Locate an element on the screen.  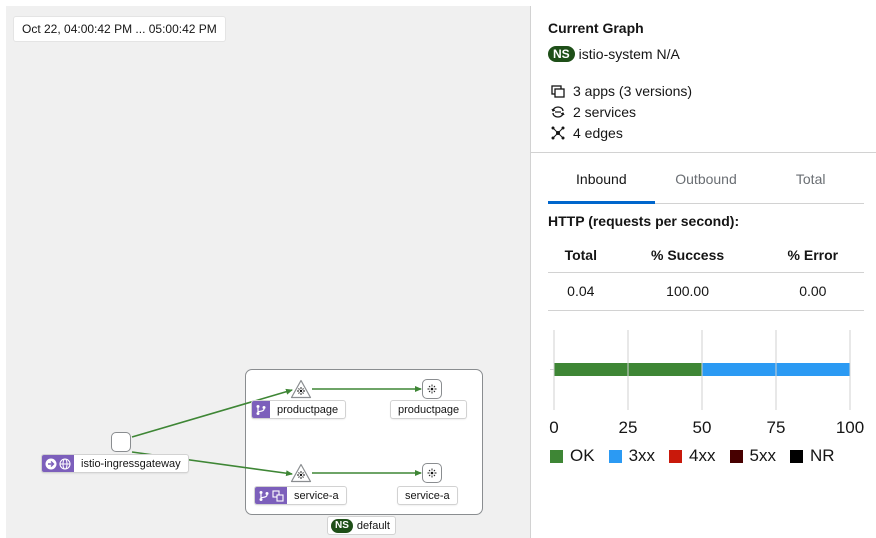
header-total: Total is located at coordinates (581, 255).